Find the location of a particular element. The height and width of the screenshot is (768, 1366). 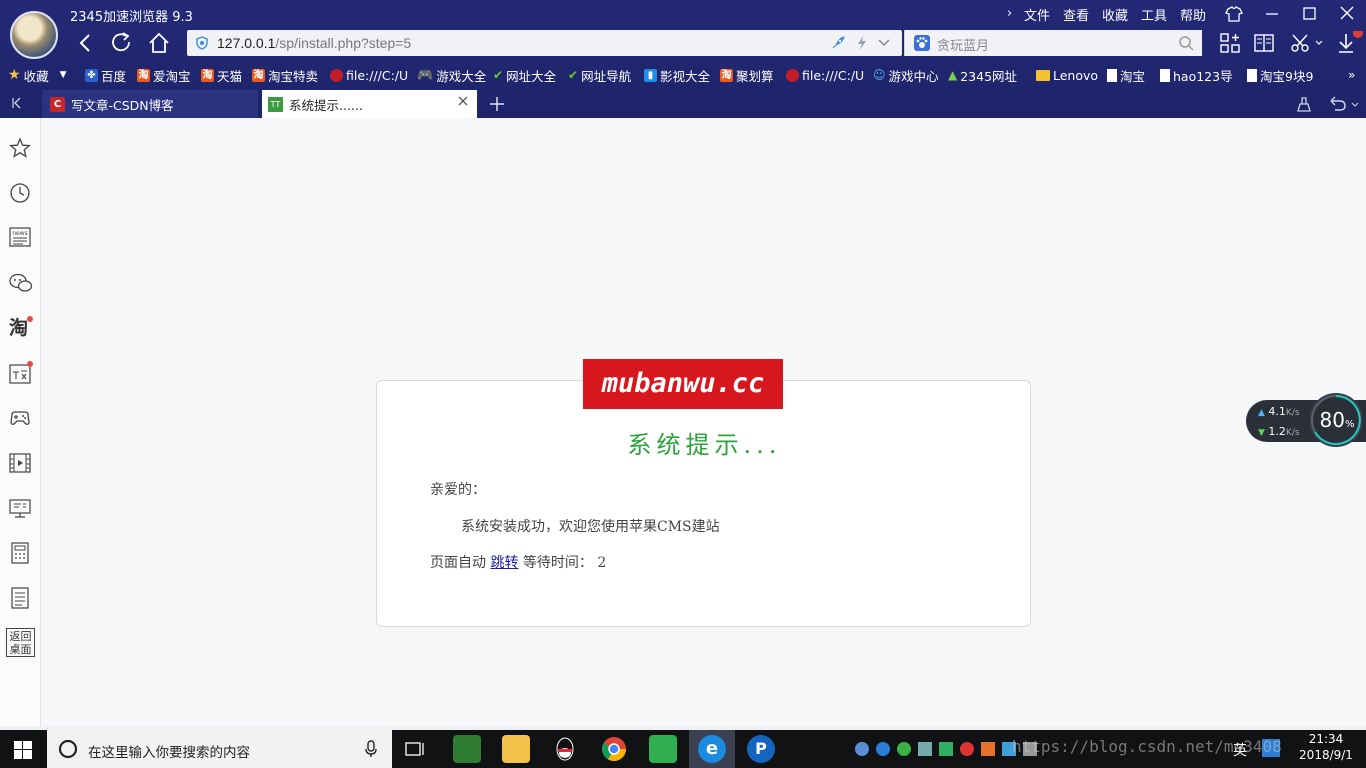

address-url: 127.0.0.1/sp/install.php?step=5 is located at coordinates (314, 43).